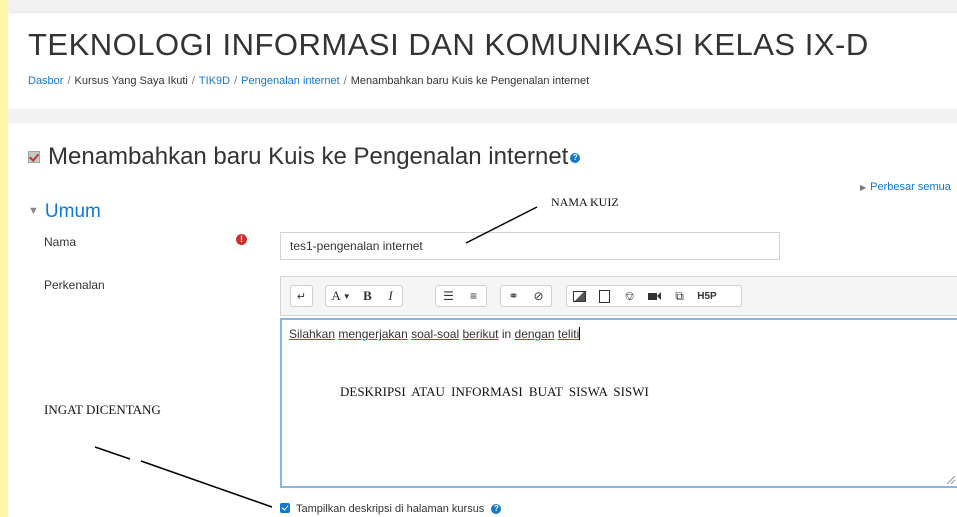  I want to click on unordered-list-icon: ☰, so click(448, 296).